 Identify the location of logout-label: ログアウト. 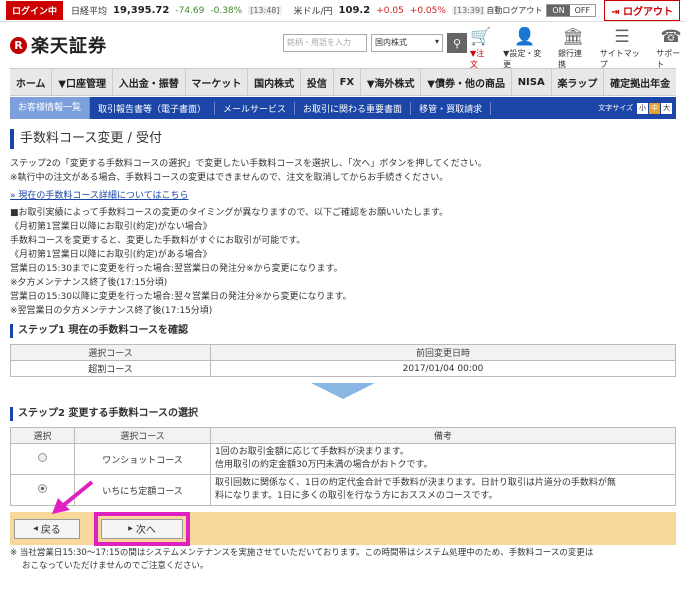
(648, 12).